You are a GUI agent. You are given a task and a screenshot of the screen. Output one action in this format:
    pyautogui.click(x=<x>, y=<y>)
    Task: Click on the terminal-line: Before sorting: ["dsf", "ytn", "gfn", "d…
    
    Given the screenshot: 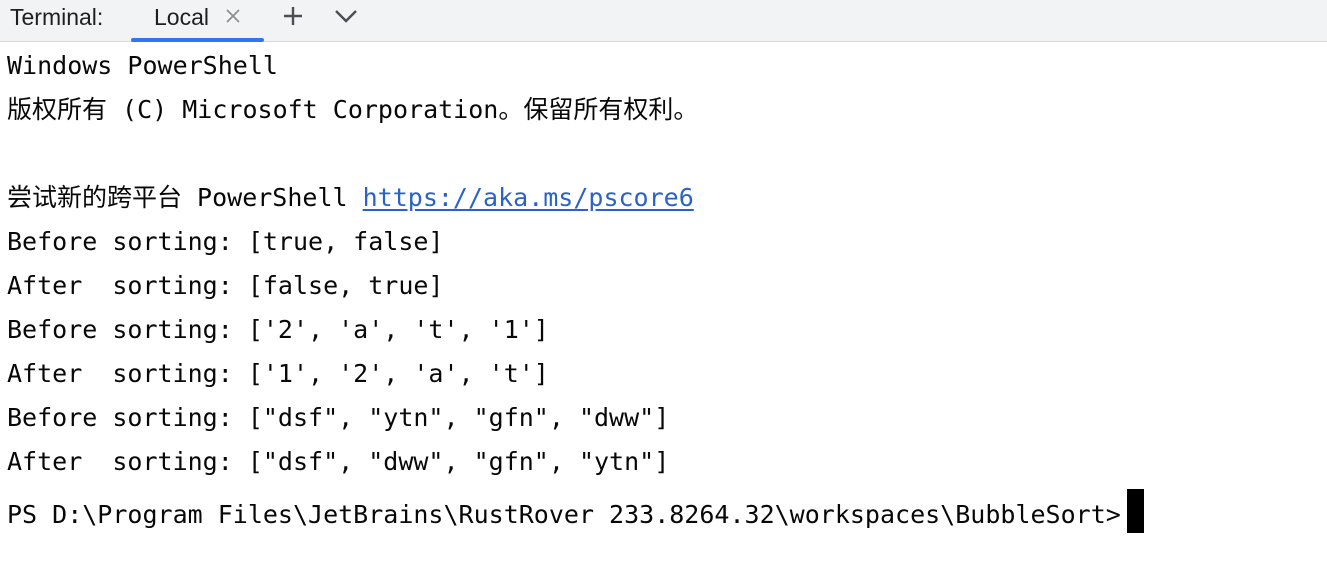 What is the action you would take?
    pyautogui.click(x=338, y=417)
    